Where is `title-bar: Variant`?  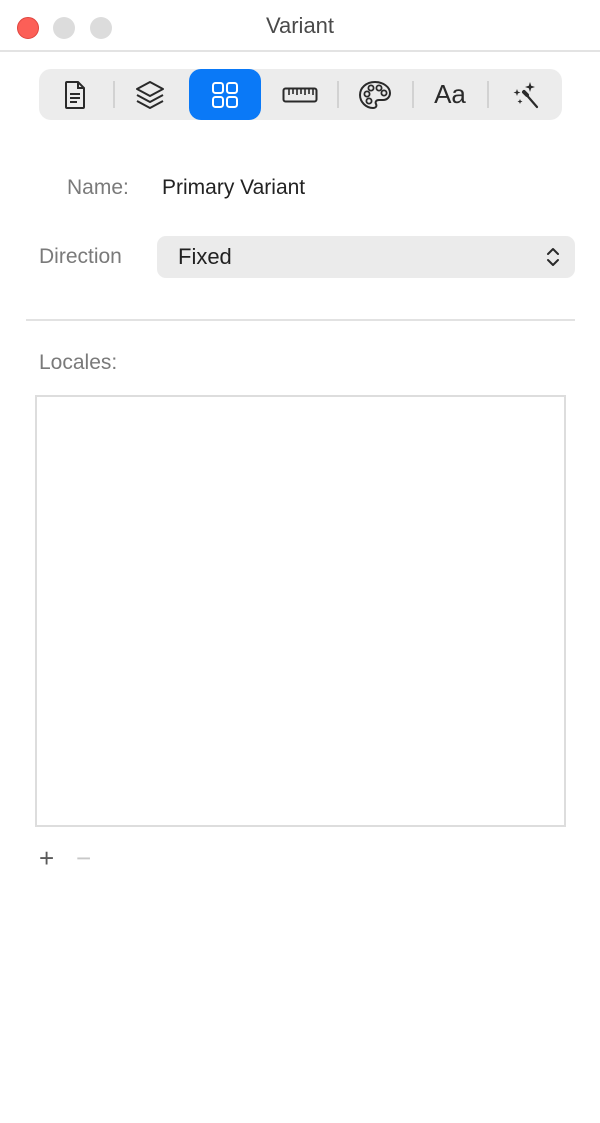
title-bar: Variant is located at coordinates (300, 26).